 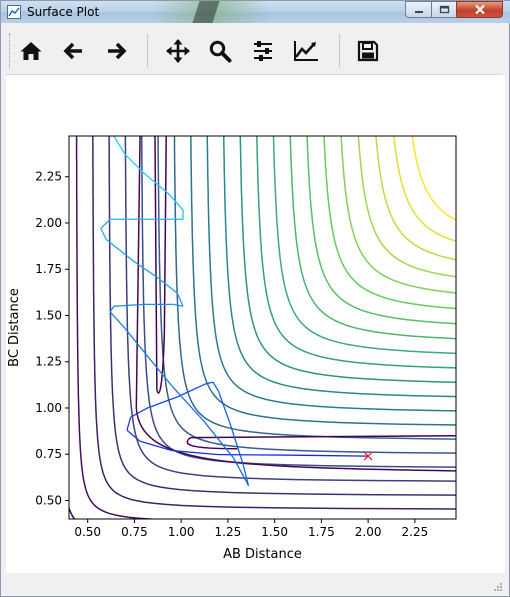 I want to click on resize-grip-icon, so click(x=498, y=587).